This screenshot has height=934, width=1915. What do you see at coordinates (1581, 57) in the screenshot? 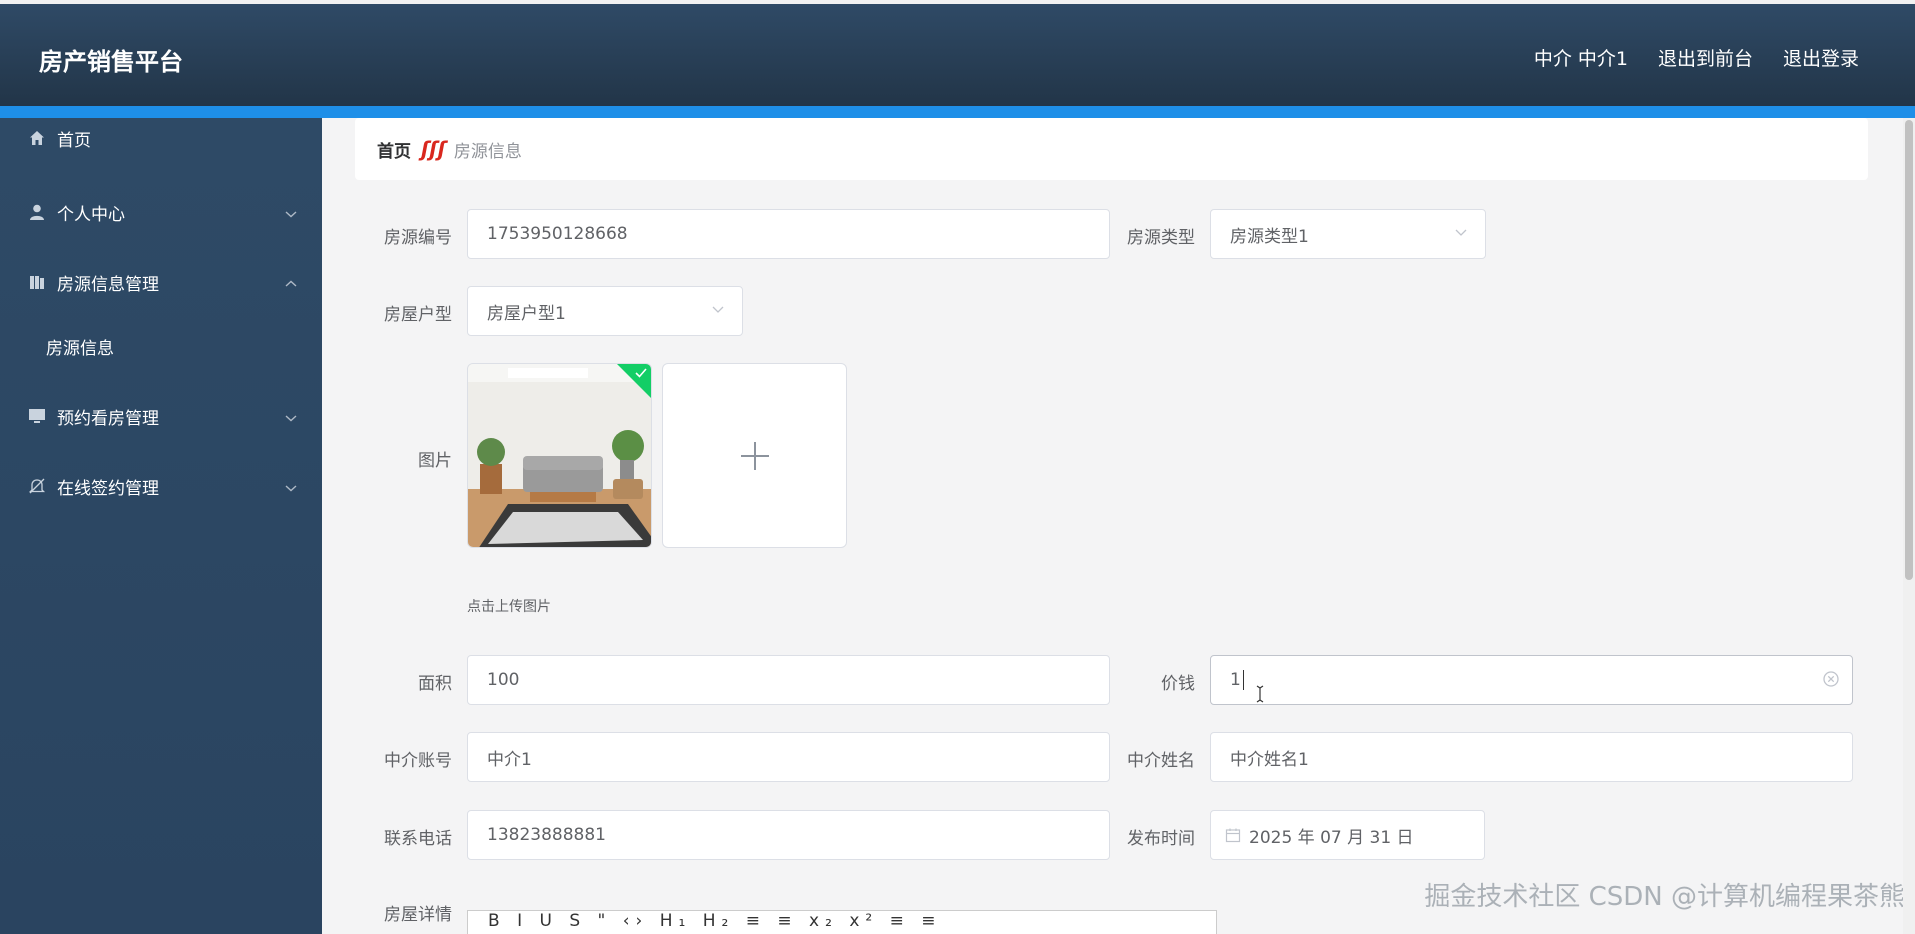
I see `current-user-label: 中介 中介1` at bounding box center [1581, 57].